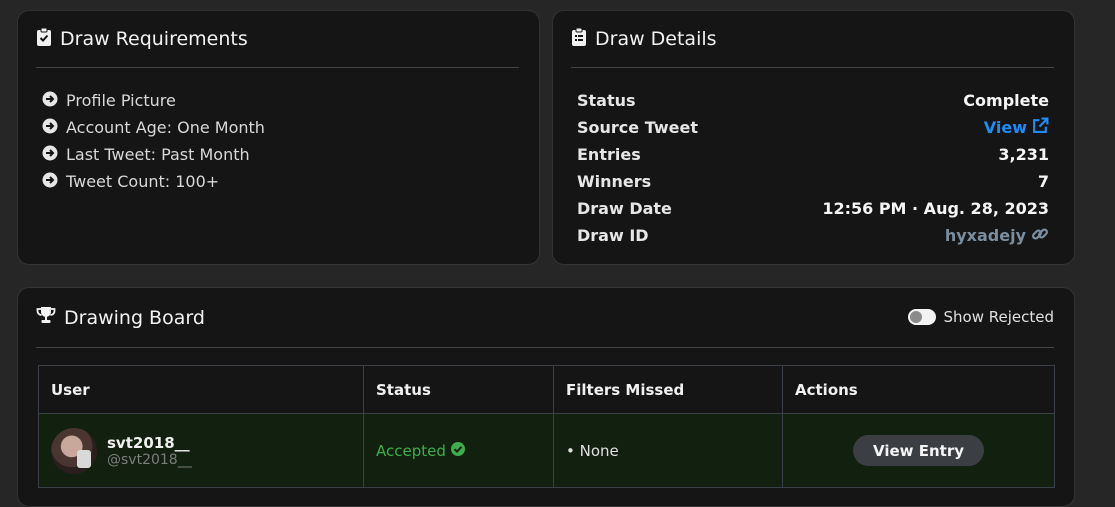  I want to click on draw-id-link: hyxadejy, so click(997, 236).